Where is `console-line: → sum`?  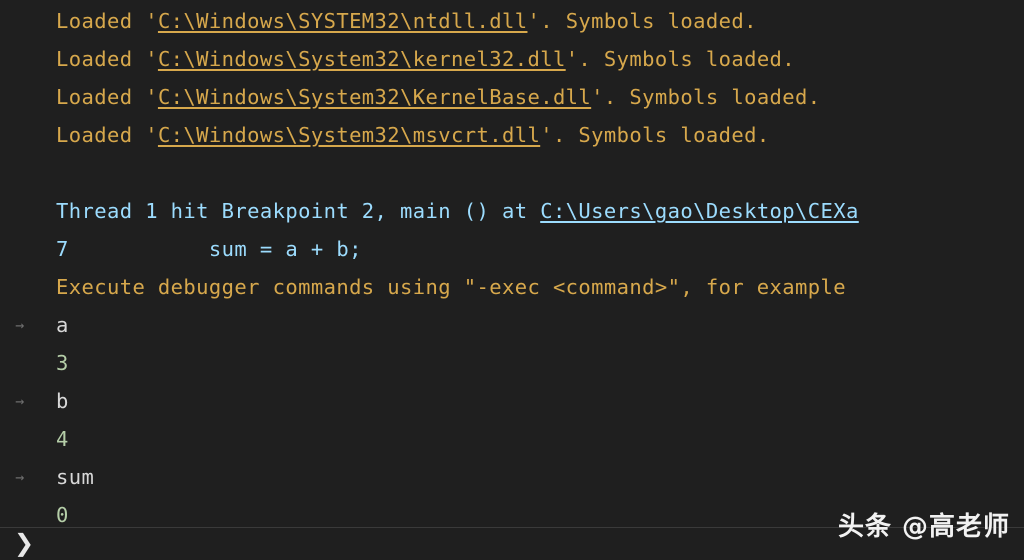 console-line: → sum is located at coordinates (512, 477).